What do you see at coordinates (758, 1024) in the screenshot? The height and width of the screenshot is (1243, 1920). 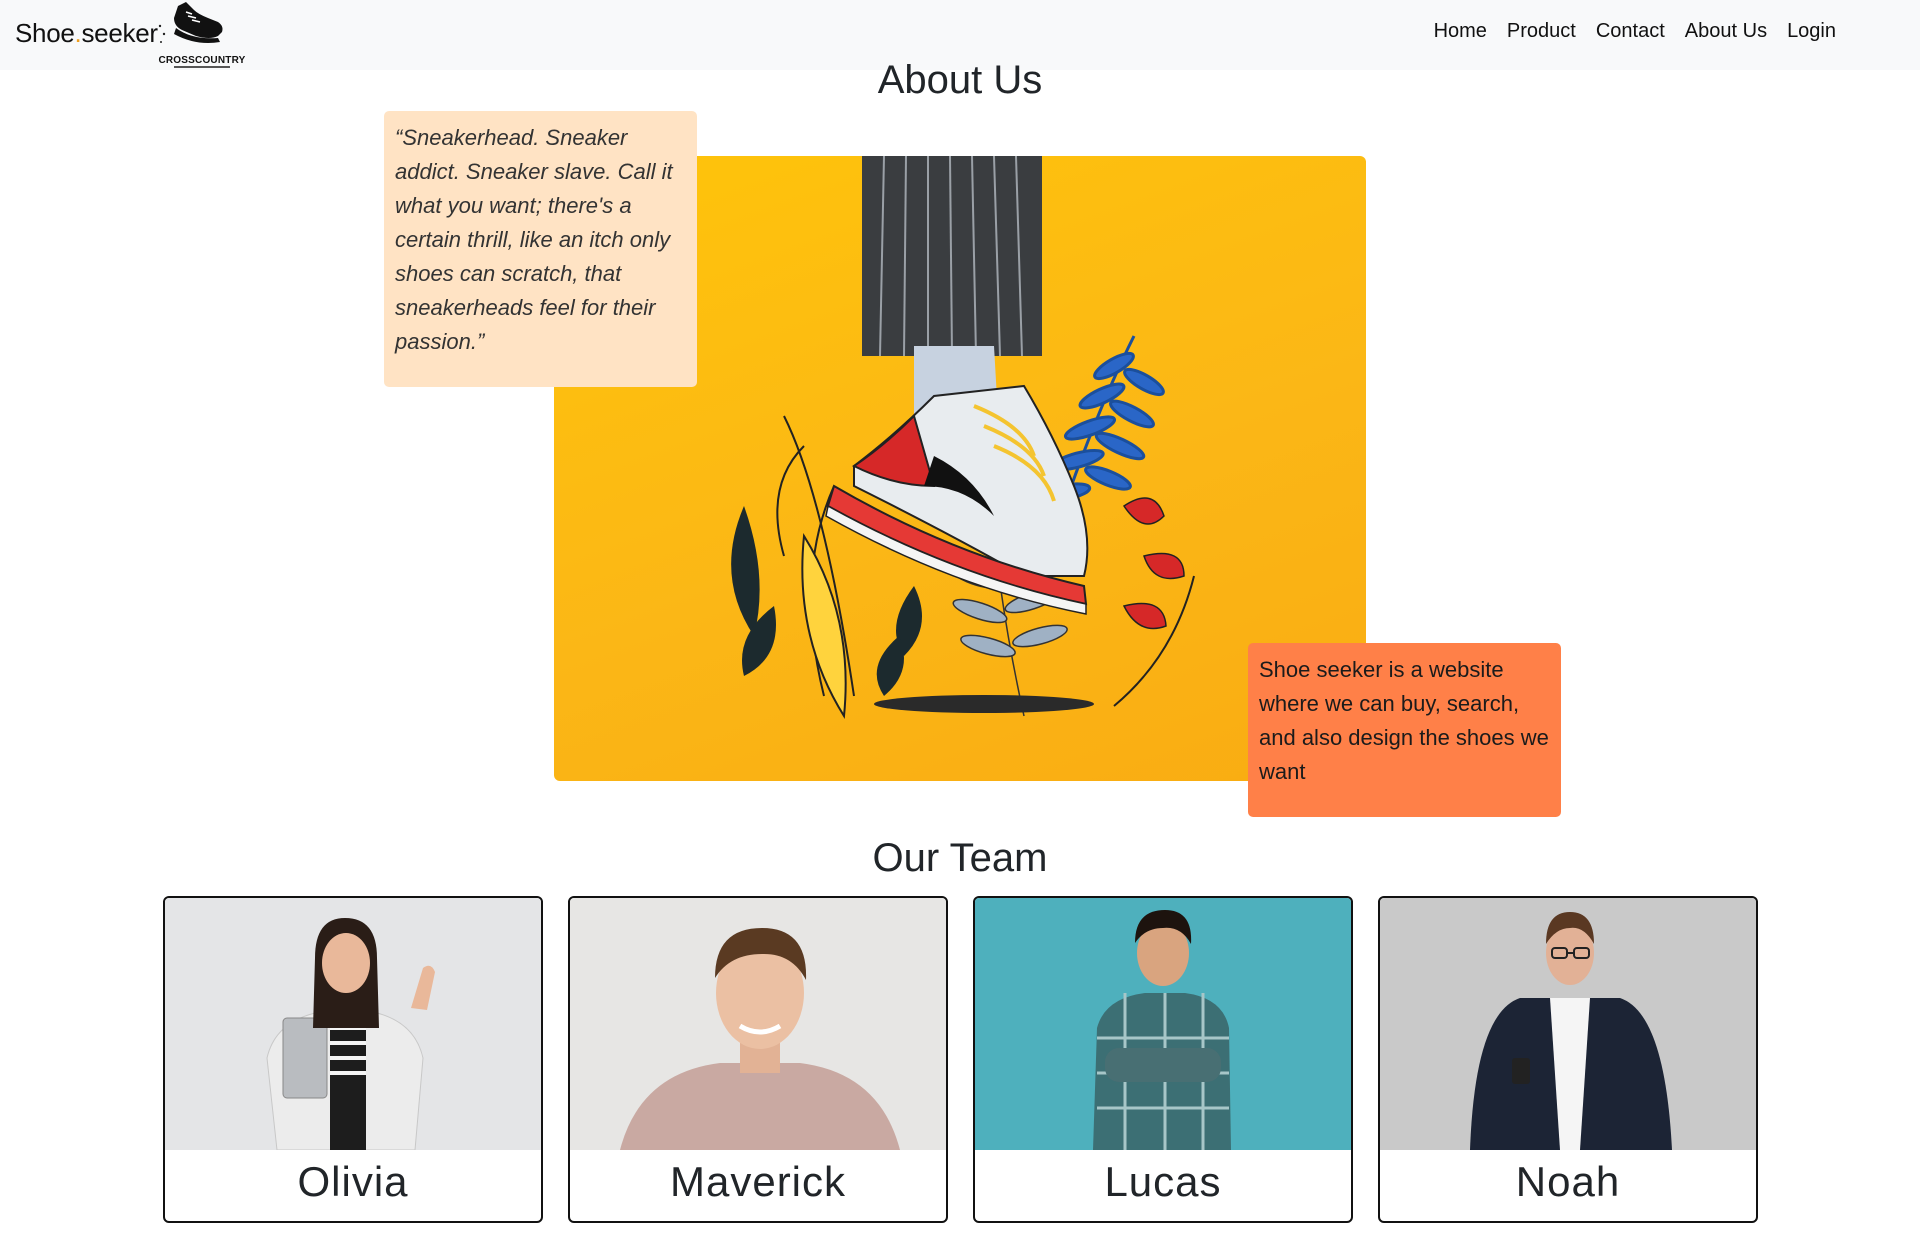 I see `team-photo-maverick` at bounding box center [758, 1024].